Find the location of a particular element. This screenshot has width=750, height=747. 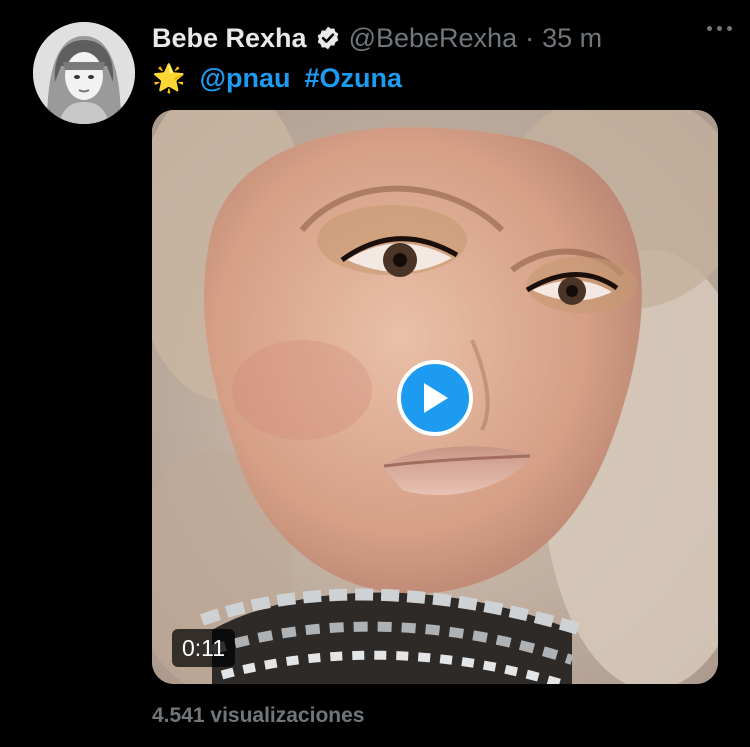

play-icon is located at coordinates (436, 398).